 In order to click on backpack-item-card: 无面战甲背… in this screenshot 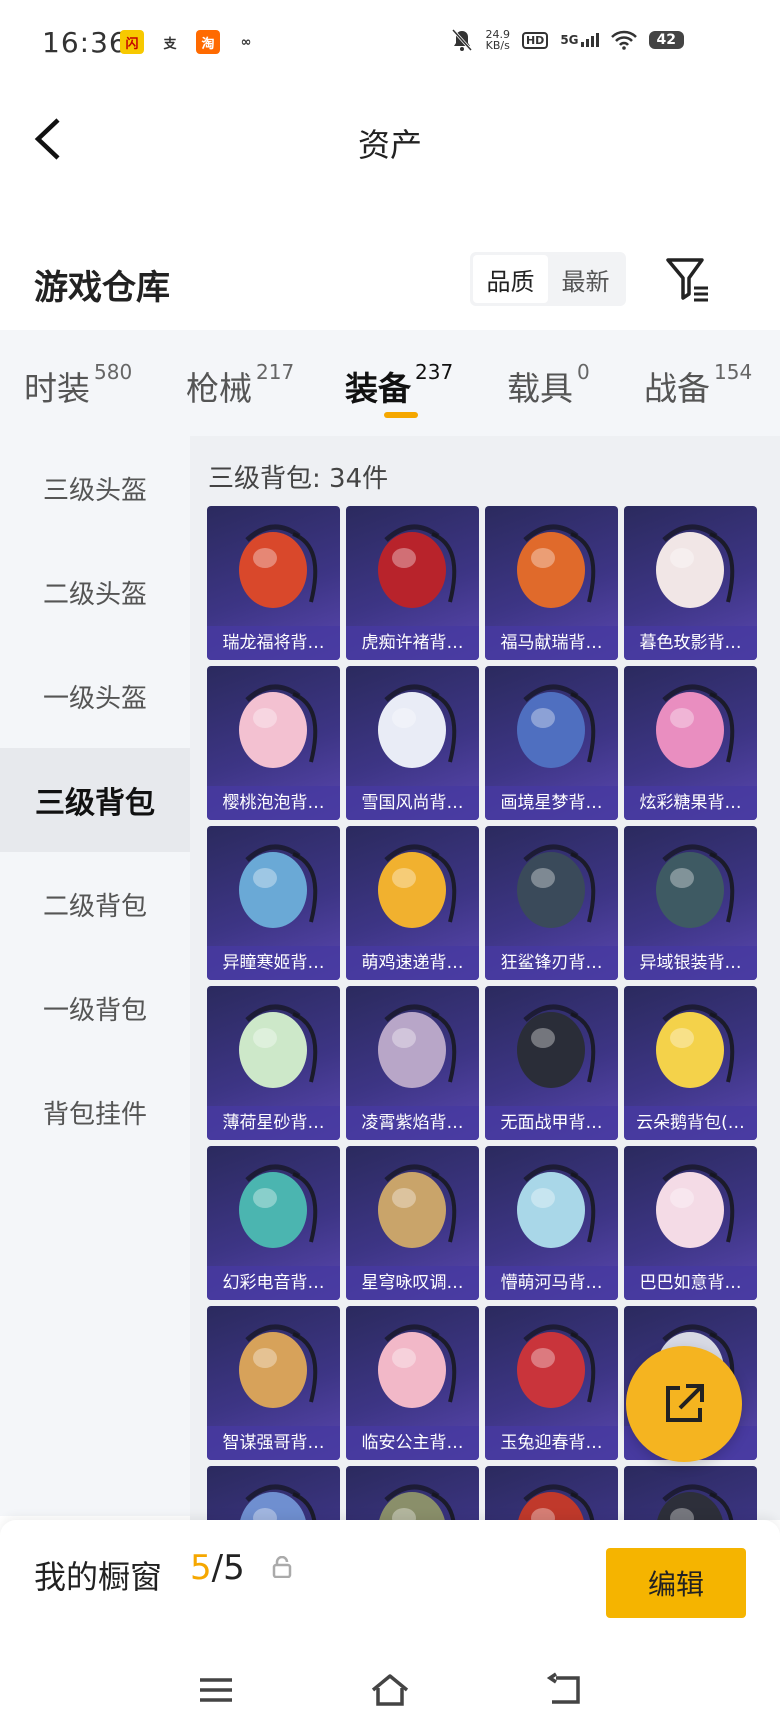, I will do `click(551, 1063)`.